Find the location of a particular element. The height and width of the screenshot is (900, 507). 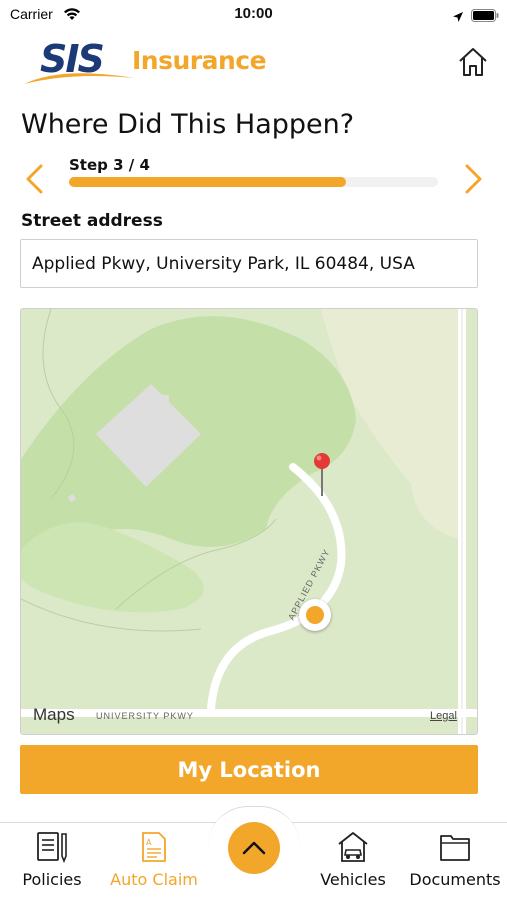

street-address-input is located at coordinates (249, 263).